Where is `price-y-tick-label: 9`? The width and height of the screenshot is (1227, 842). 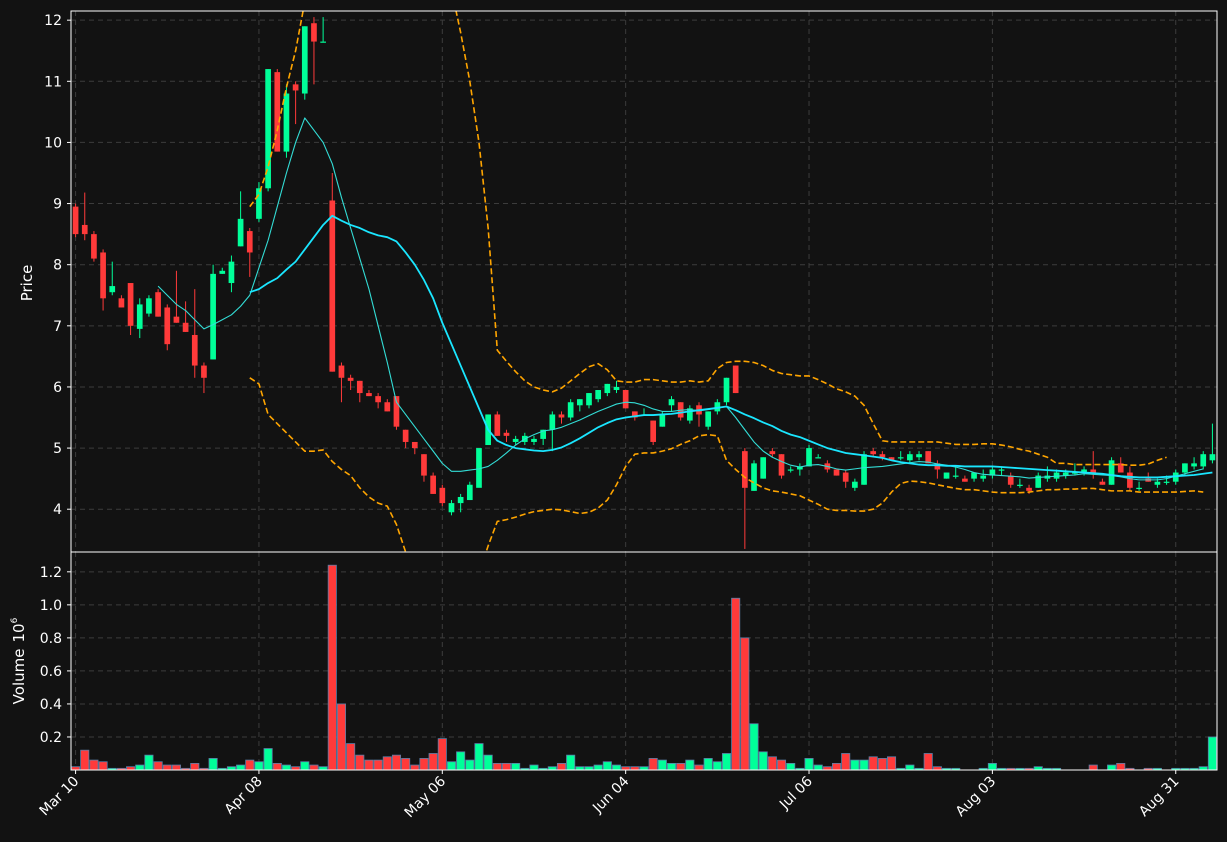
price-y-tick-label: 9 is located at coordinates (57, 205).